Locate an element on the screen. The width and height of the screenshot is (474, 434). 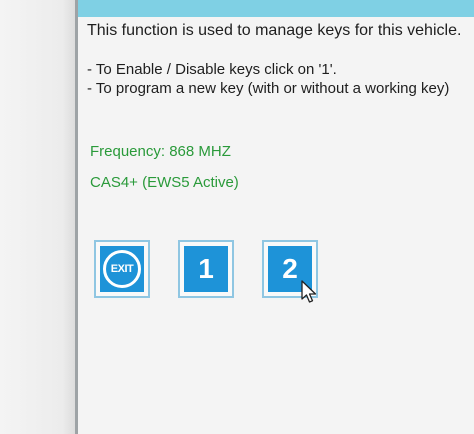
exit-icon-label: EXIT is located at coordinates (122, 269).